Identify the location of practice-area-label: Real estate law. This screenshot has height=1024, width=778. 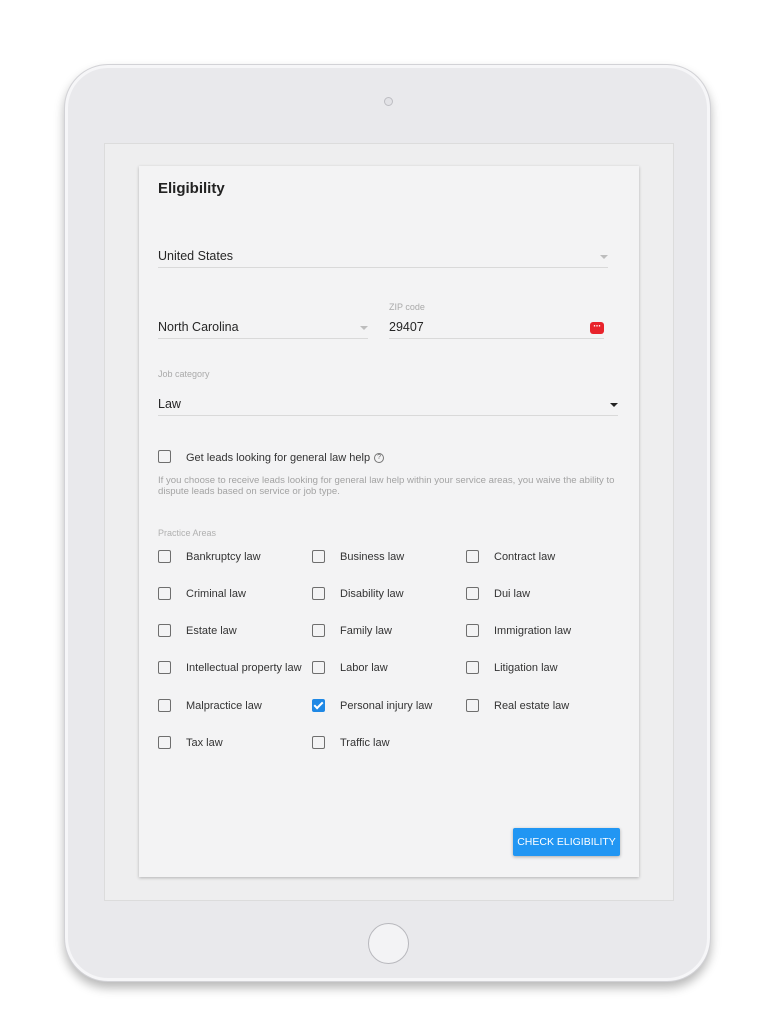
(532, 706).